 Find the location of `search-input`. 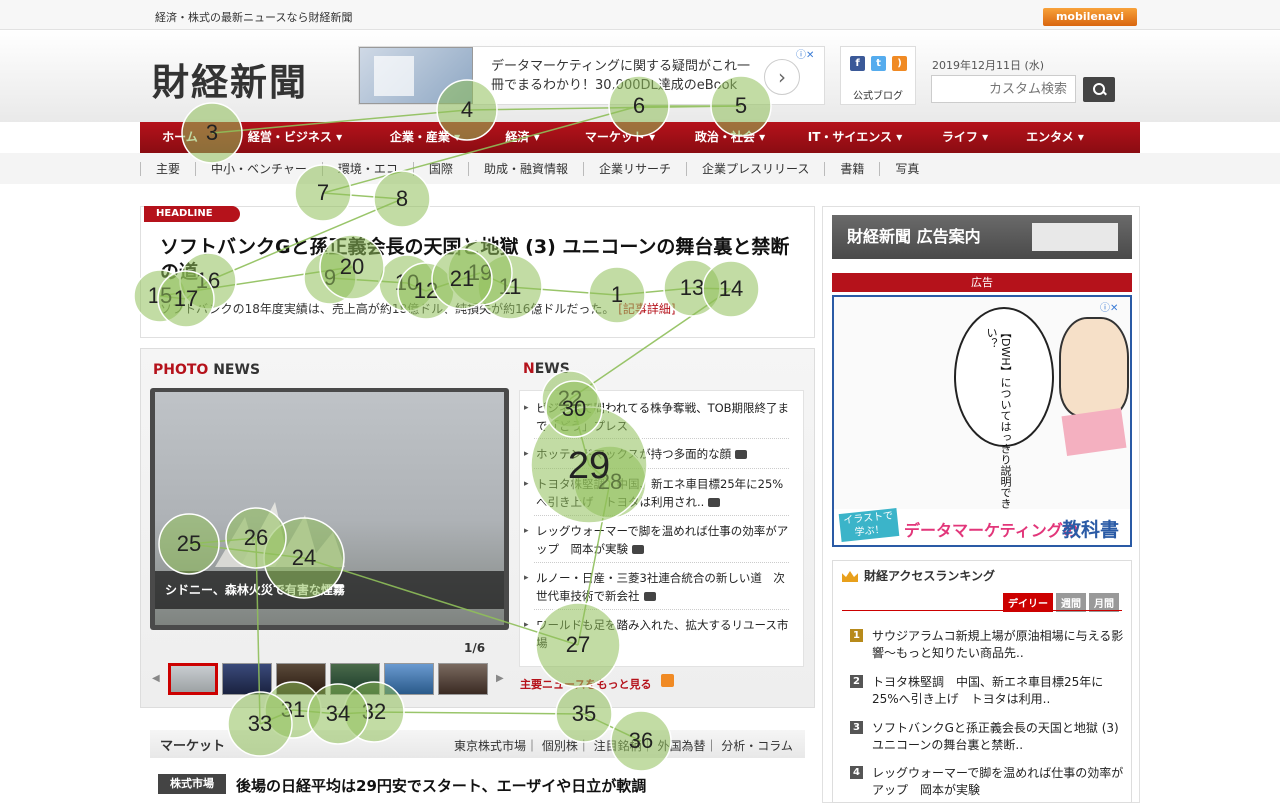

search-input is located at coordinates (1003, 89).